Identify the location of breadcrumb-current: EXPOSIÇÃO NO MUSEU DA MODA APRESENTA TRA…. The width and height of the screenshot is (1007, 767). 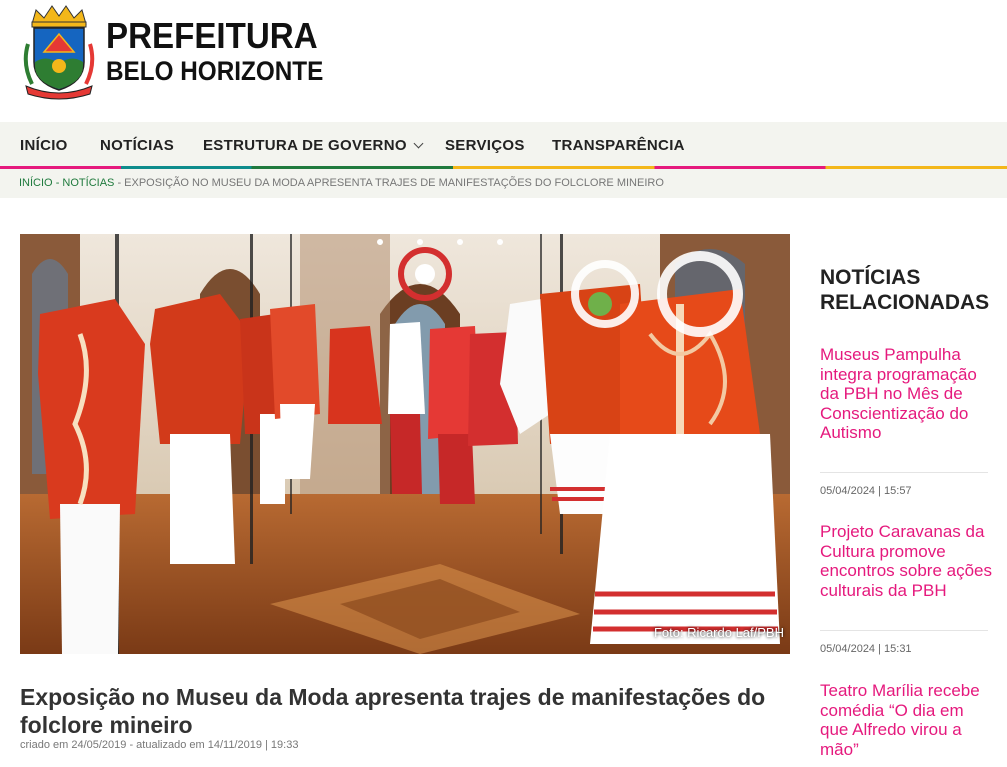
(394, 183).